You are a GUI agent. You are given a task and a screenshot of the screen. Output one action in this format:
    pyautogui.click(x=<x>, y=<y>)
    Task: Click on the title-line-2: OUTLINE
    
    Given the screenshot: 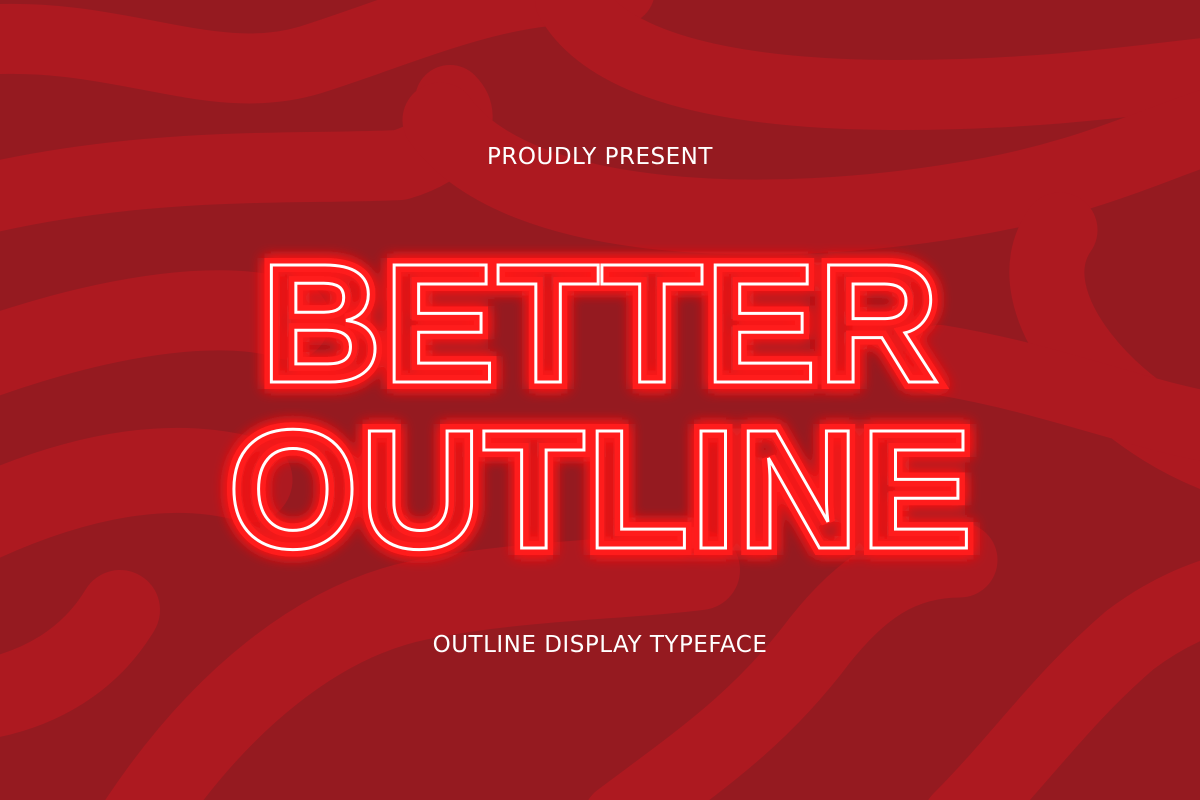 What is the action you would take?
    pyautogui.click(x=600, y=490)
    